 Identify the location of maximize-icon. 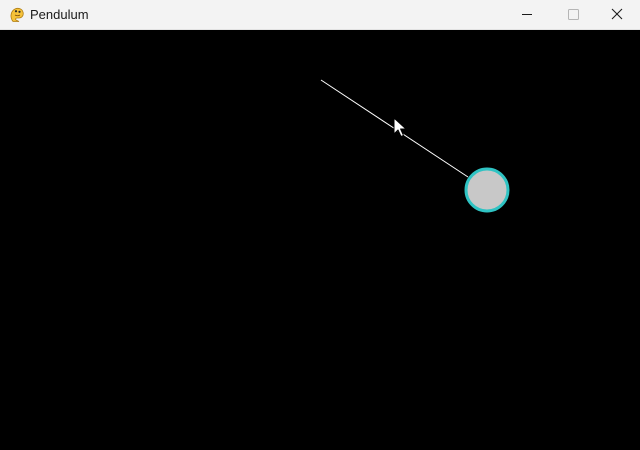
(573, 14).